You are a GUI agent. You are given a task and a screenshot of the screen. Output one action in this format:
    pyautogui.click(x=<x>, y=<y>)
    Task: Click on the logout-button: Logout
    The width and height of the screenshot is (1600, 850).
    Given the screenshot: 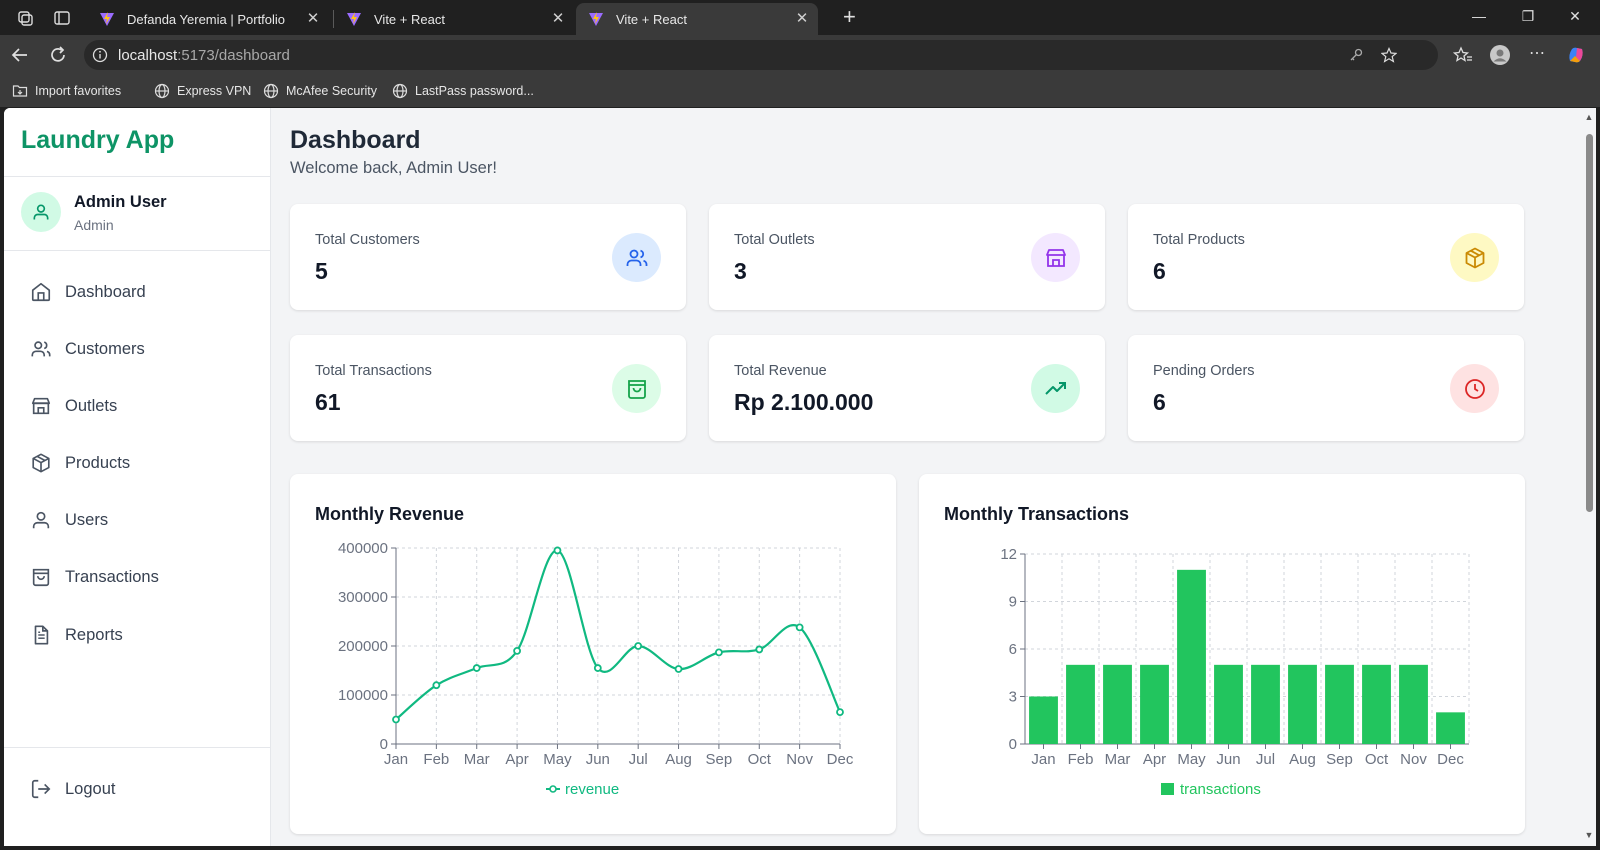 What is the action you would take?
    pyautogui.click(x=72, y=789)
    